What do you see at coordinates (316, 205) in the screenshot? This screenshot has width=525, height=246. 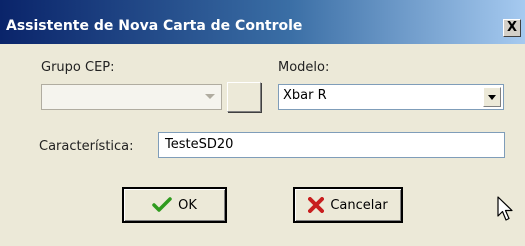 I see `x-icon` at bounding box center [316, 205].